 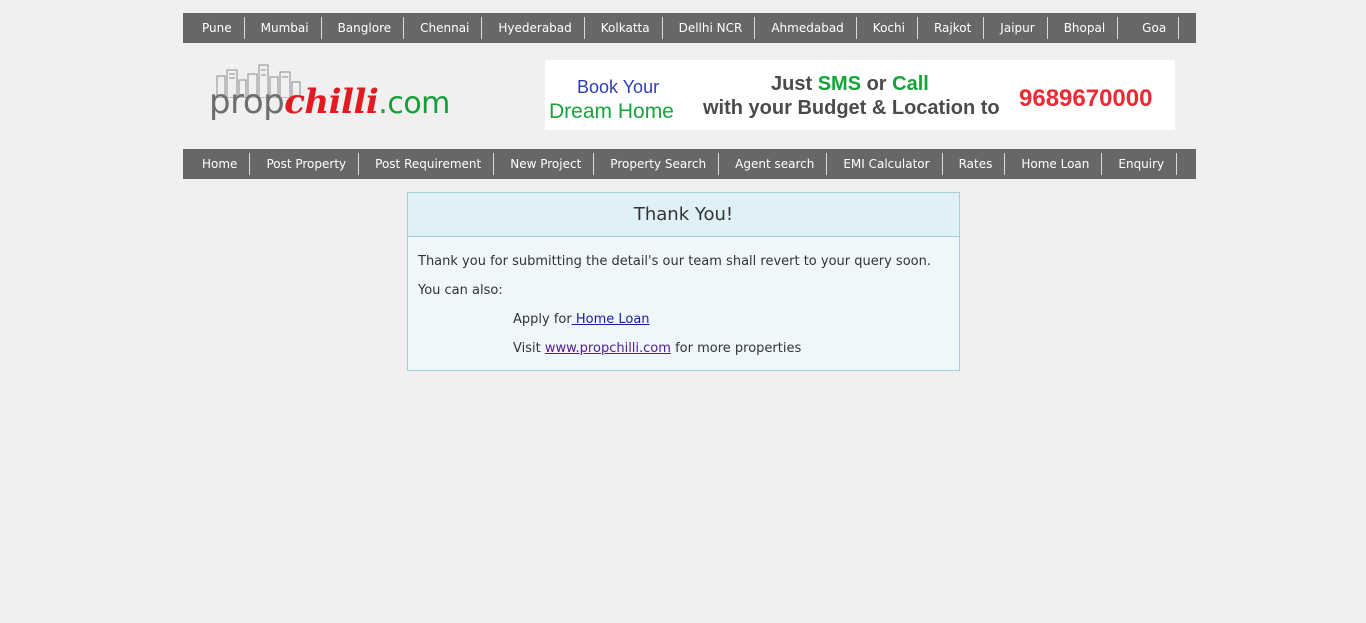 I want to click on city-link-kochi: Kochi, so click(x=887, y=28).